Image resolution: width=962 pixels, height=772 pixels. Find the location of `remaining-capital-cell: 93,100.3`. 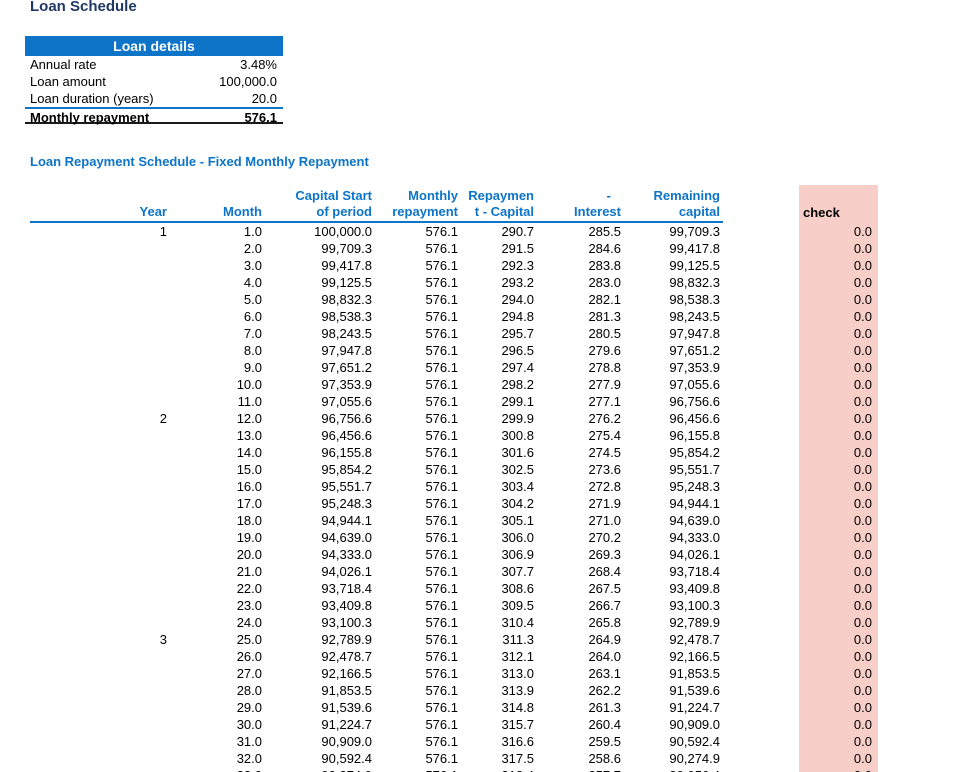

remaining-capital-cell: 93,100.3 is located at coordinates (673, 605).